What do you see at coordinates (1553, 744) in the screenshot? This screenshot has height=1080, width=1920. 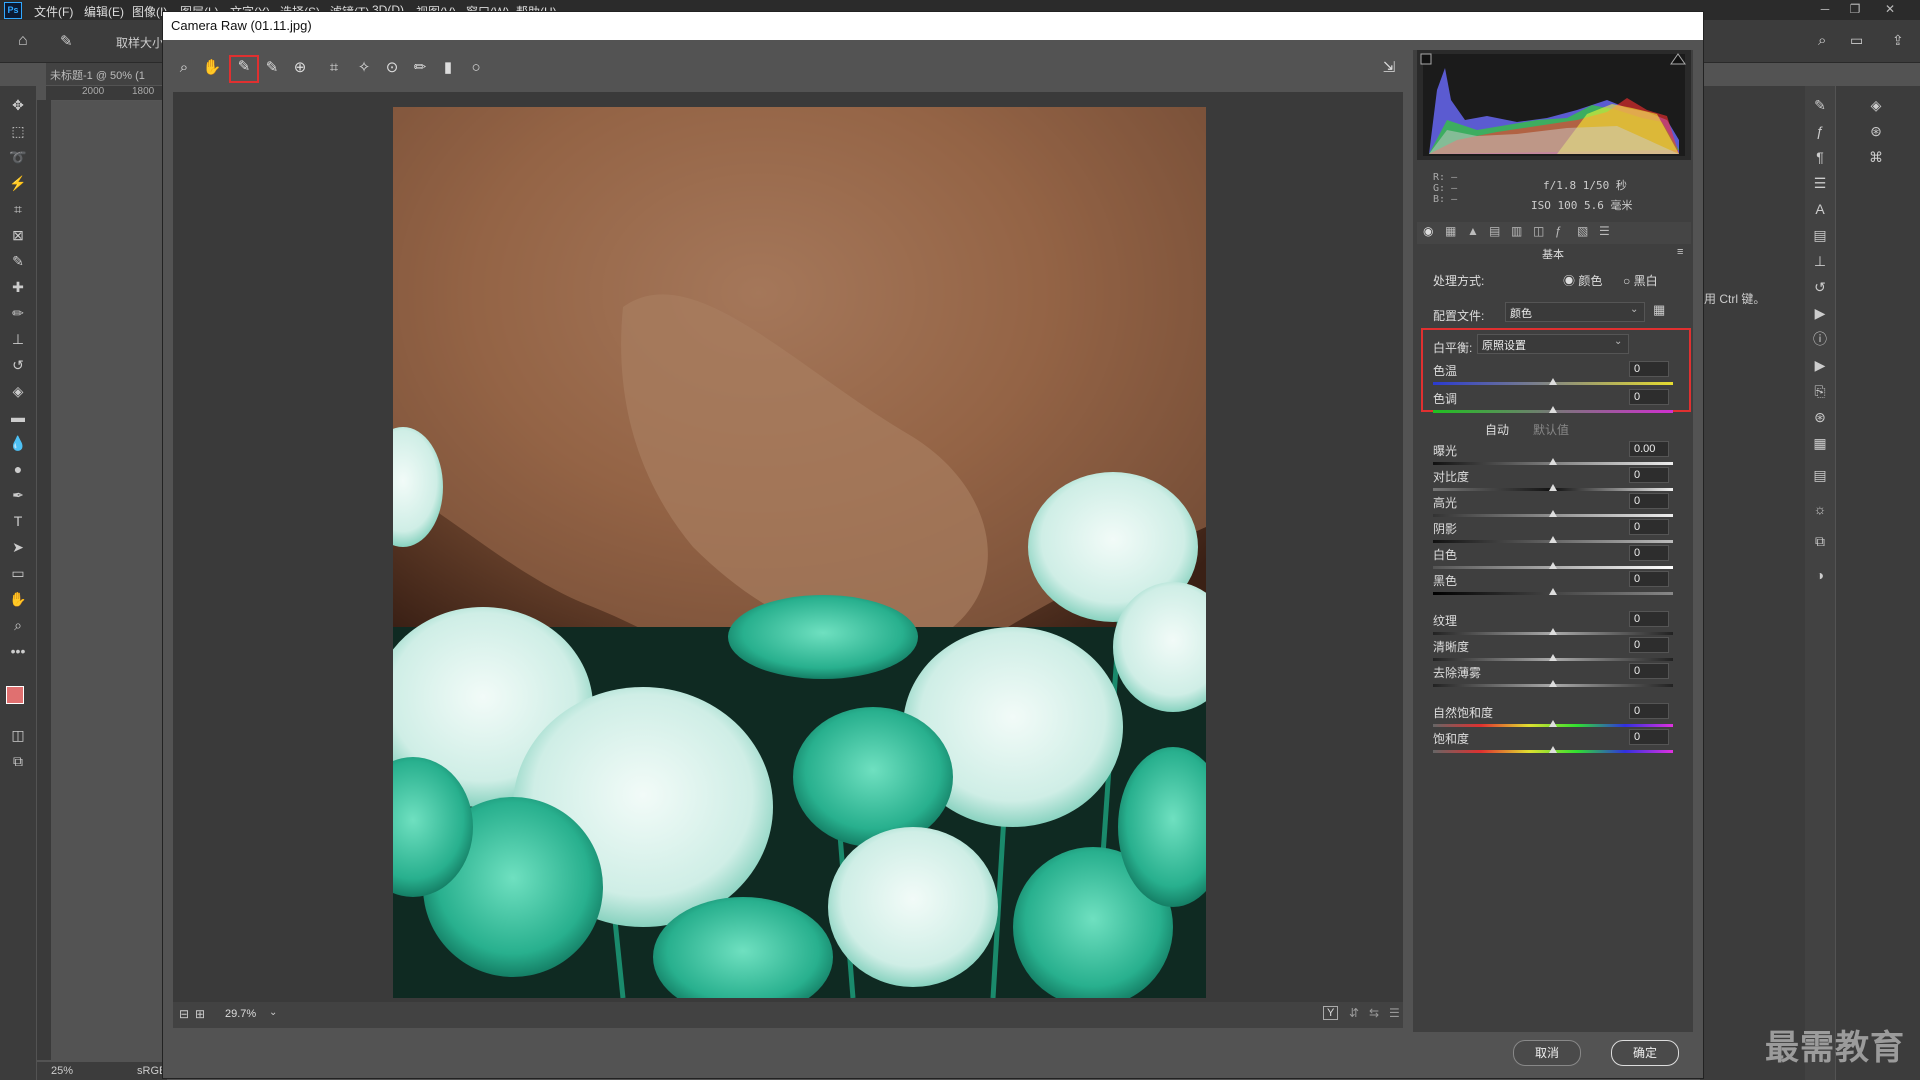 I see `slider-saturation: 饱和度 0` at bounding box center [1553, 744].